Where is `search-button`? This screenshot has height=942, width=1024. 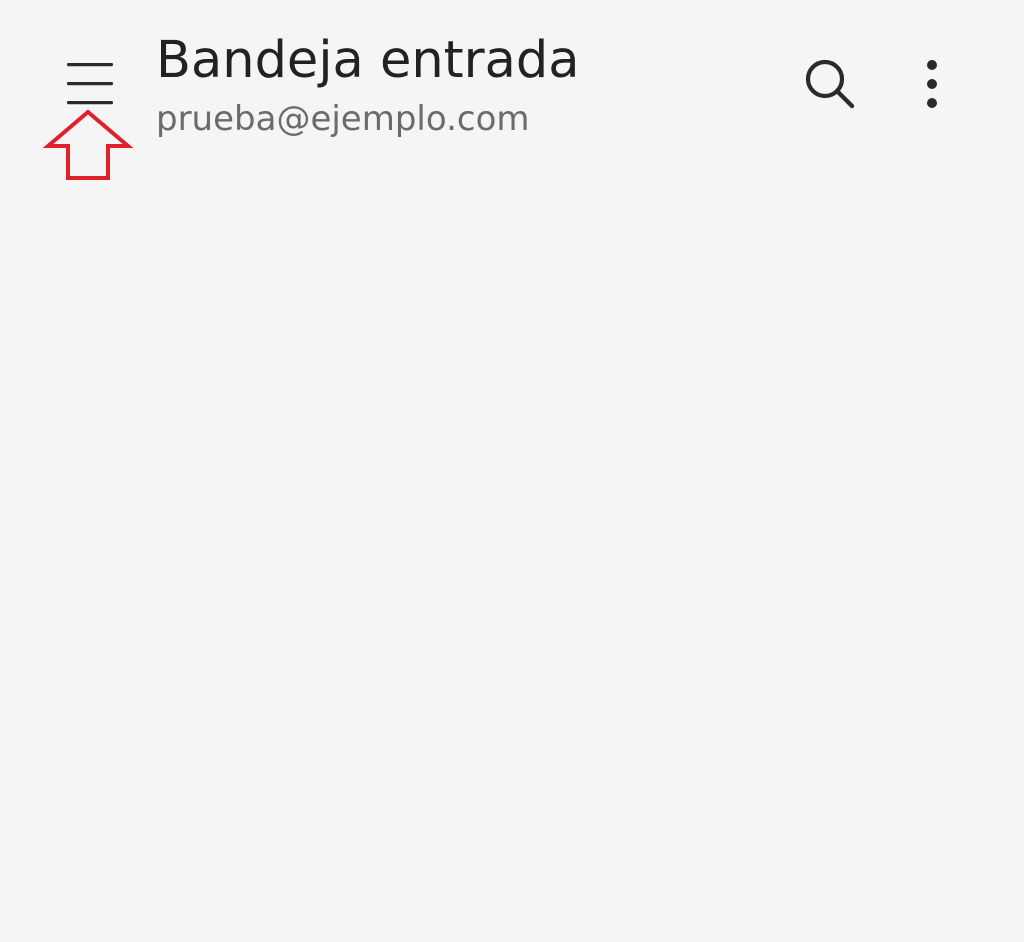
search-button is located at coordinates (830, 84).